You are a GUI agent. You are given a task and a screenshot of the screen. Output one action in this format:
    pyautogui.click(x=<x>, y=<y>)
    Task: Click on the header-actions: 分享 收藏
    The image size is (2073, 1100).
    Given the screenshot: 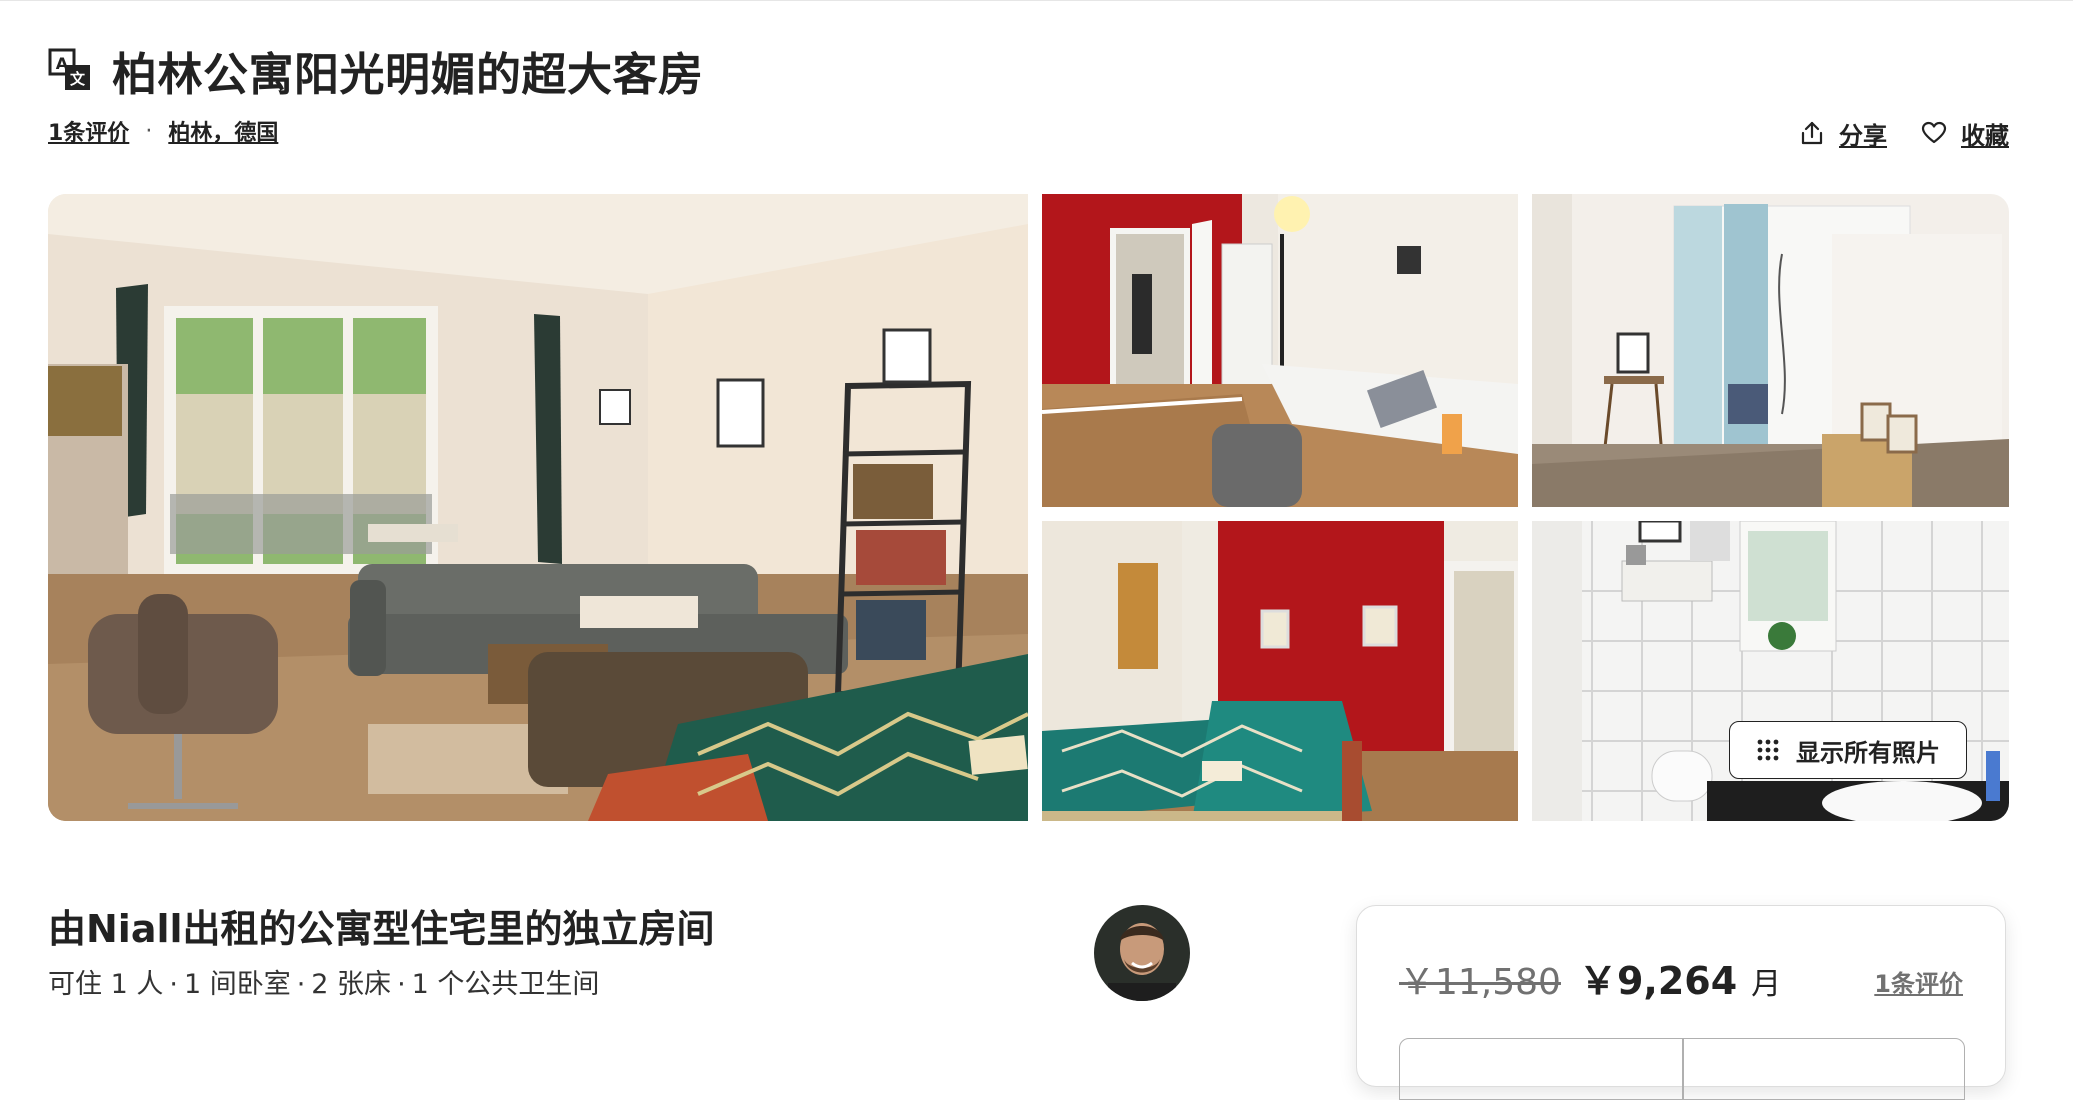 What is the action you would take?
    pyautogui.click(x=1887, y=133)
    